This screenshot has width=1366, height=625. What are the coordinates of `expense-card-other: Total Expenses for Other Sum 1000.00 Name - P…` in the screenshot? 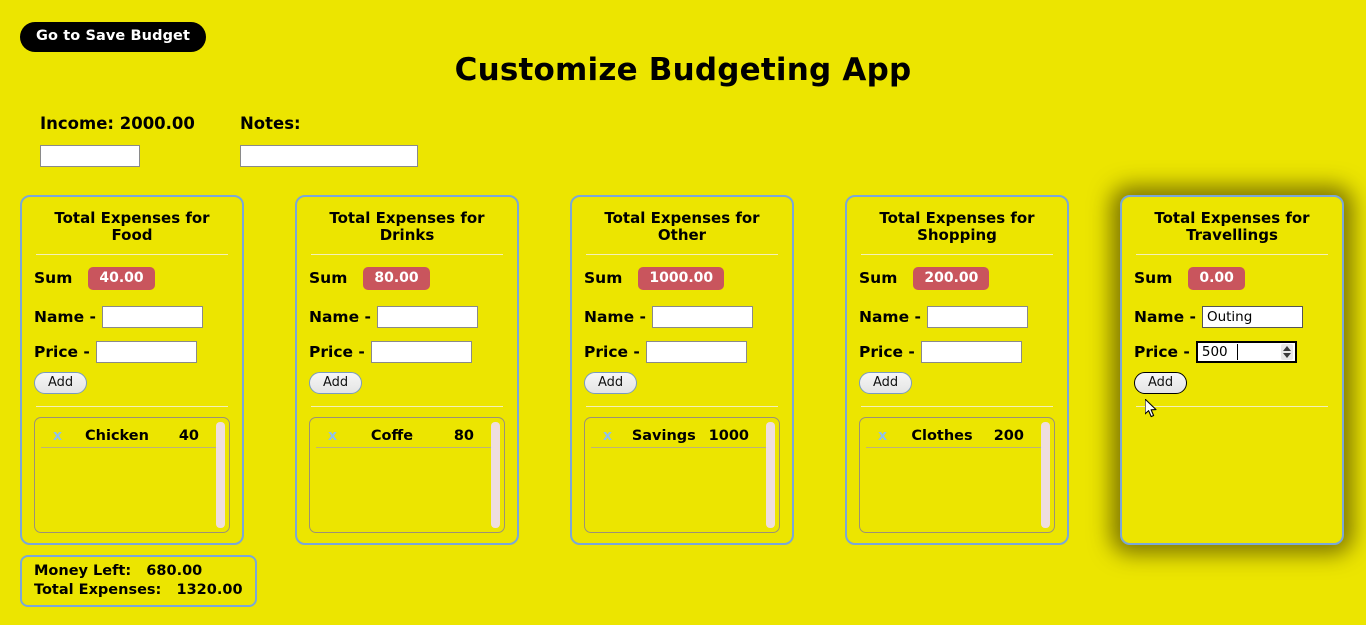 It's located at (682, 370).